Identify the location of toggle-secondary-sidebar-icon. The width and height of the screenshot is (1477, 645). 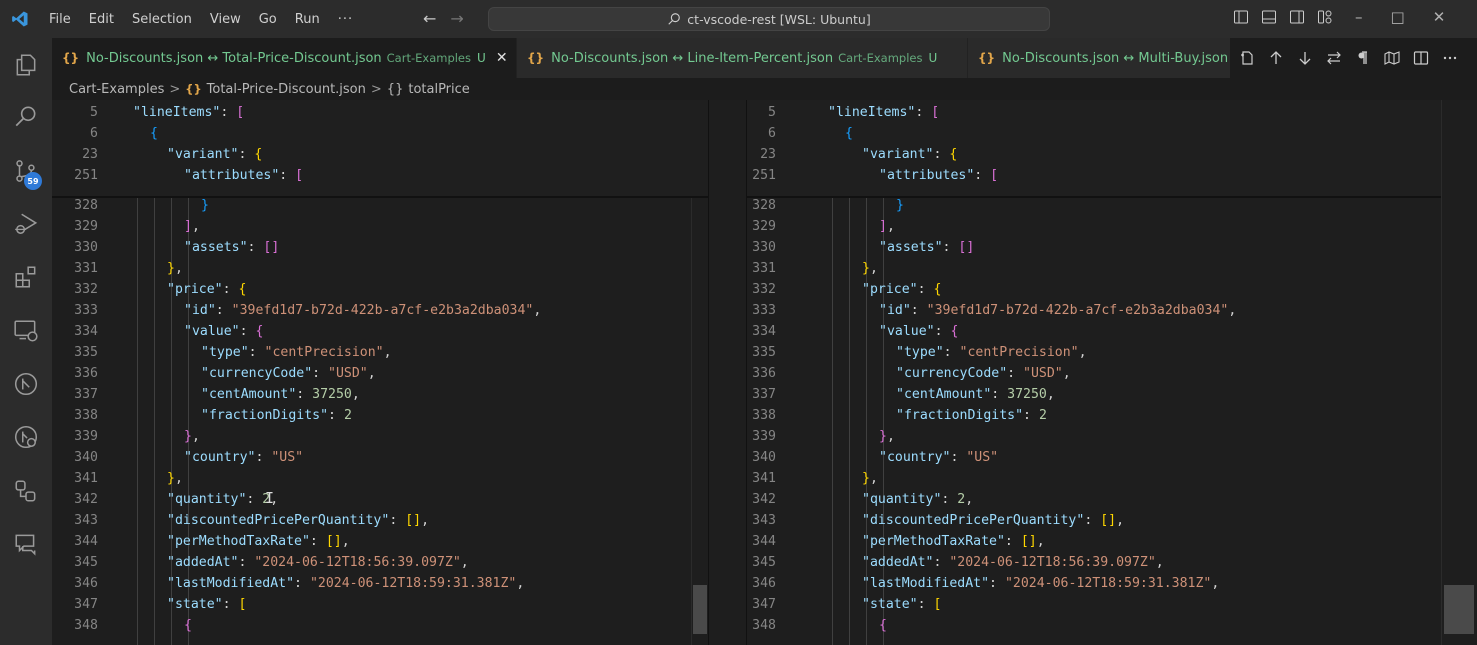
(1297, 17).